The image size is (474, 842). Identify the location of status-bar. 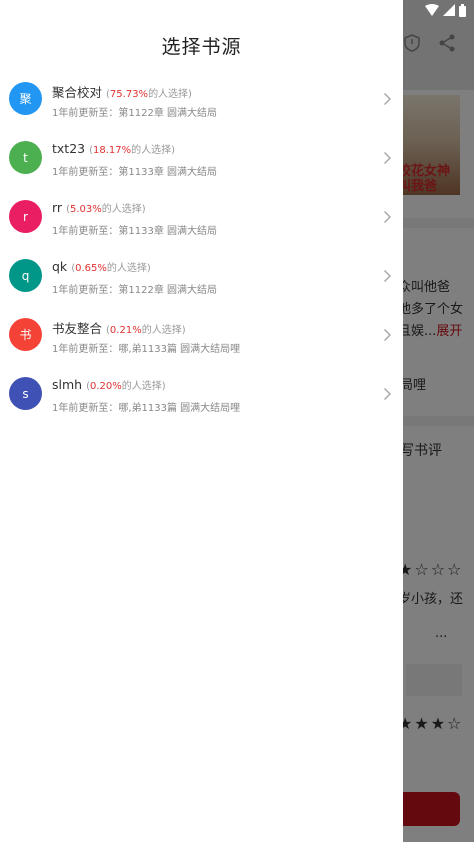
(445, 10).